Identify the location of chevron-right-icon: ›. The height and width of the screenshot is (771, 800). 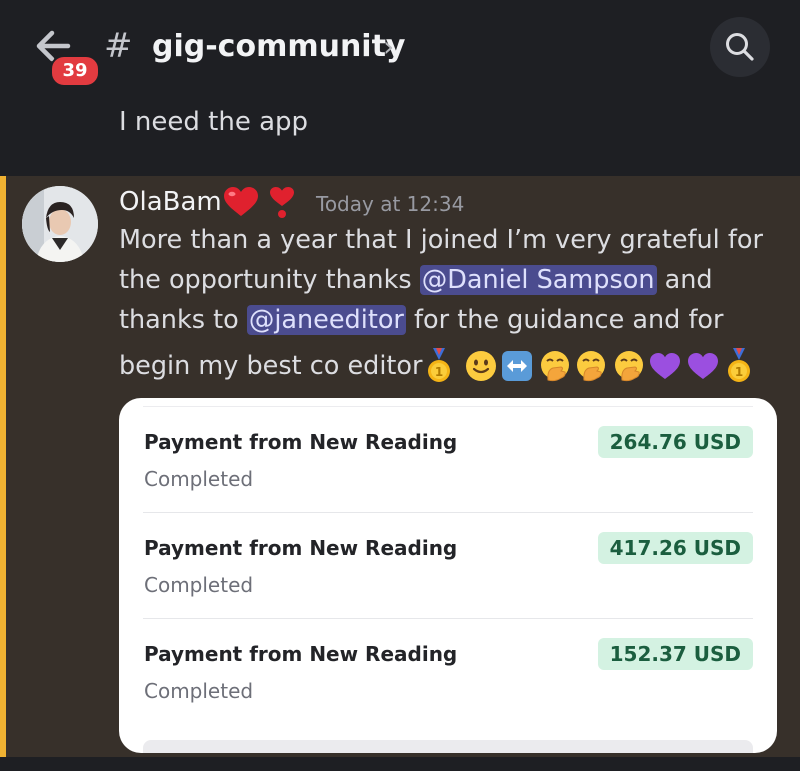
(388, 47).